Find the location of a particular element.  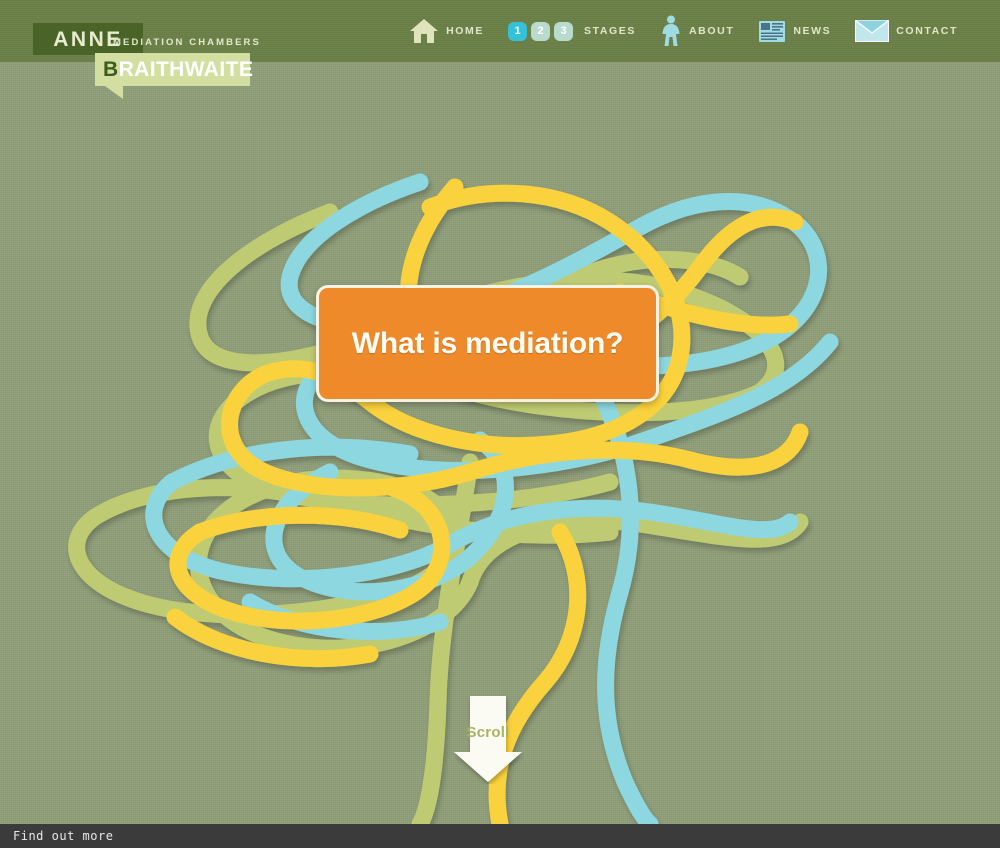

logo-last-name-initial: B is located at coordinates (111, 69).